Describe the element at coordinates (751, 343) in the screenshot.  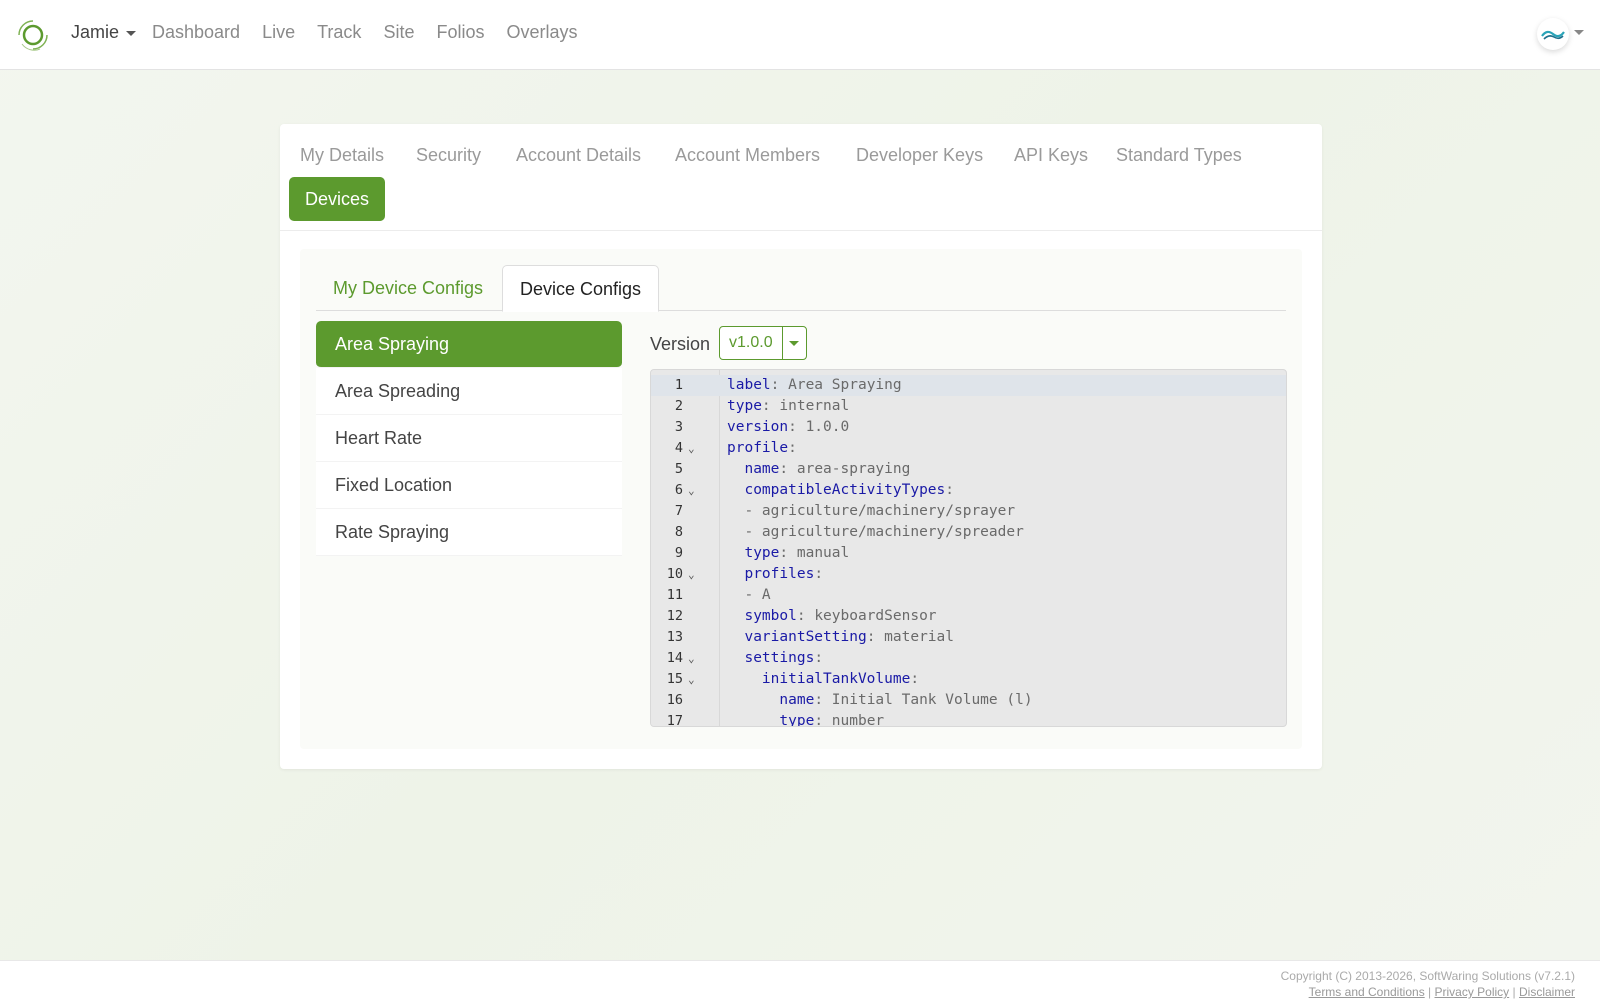
I see `version-value: v1.0.0` at that location.